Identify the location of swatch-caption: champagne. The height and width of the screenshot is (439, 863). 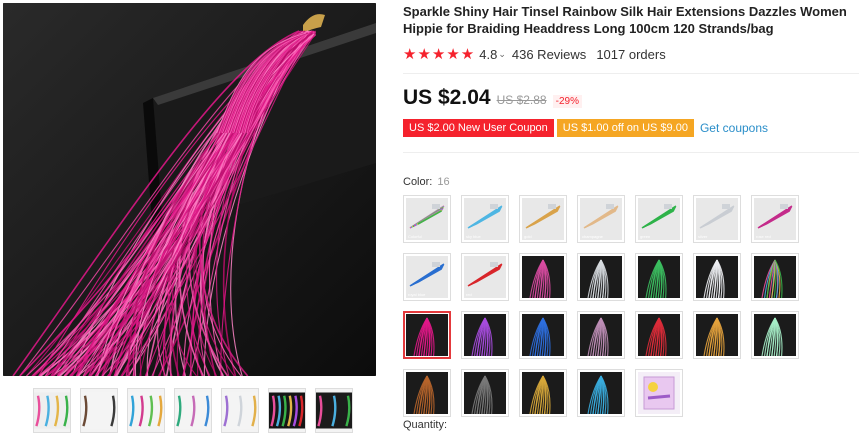
(592, 236).